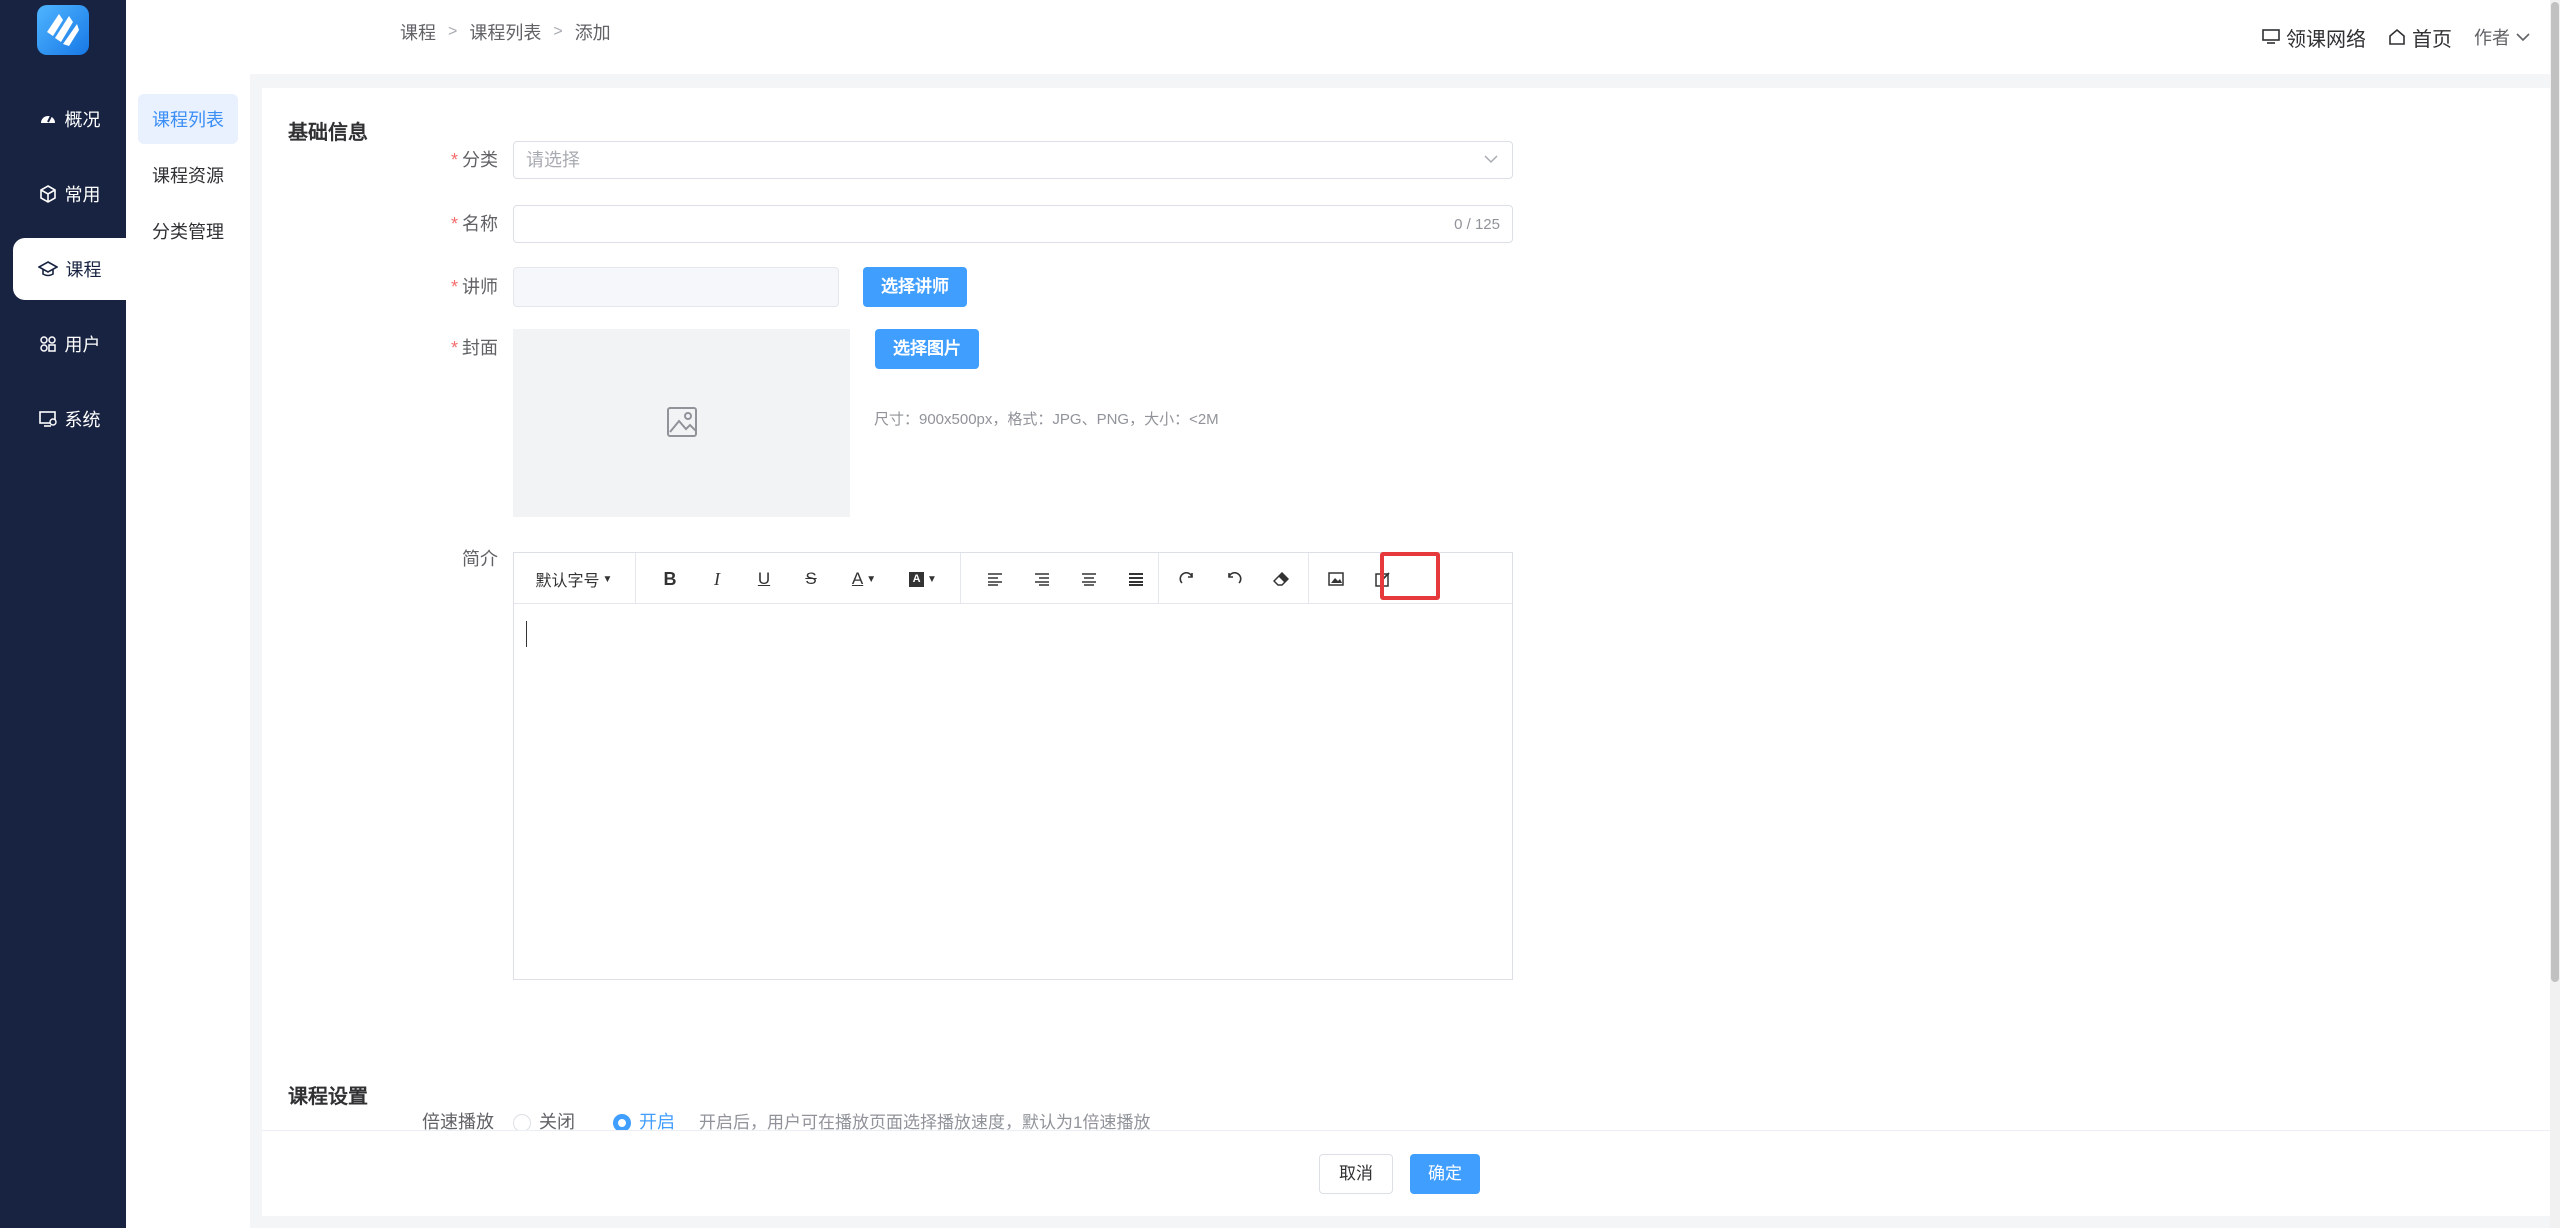 This screenshot has width=2560, height=1228. I want to click on align-left-icon, so click(995, 579).